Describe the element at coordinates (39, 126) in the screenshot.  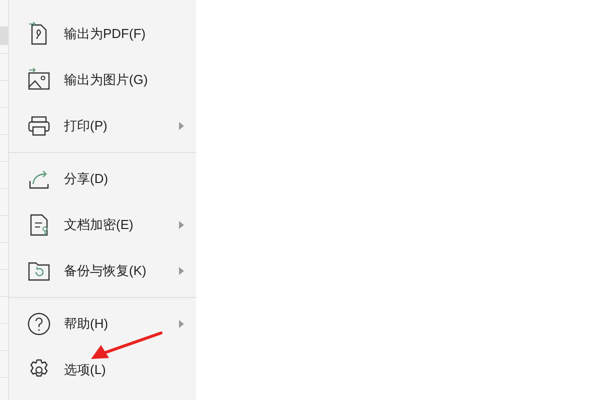
I see `printer-icon` at that location.